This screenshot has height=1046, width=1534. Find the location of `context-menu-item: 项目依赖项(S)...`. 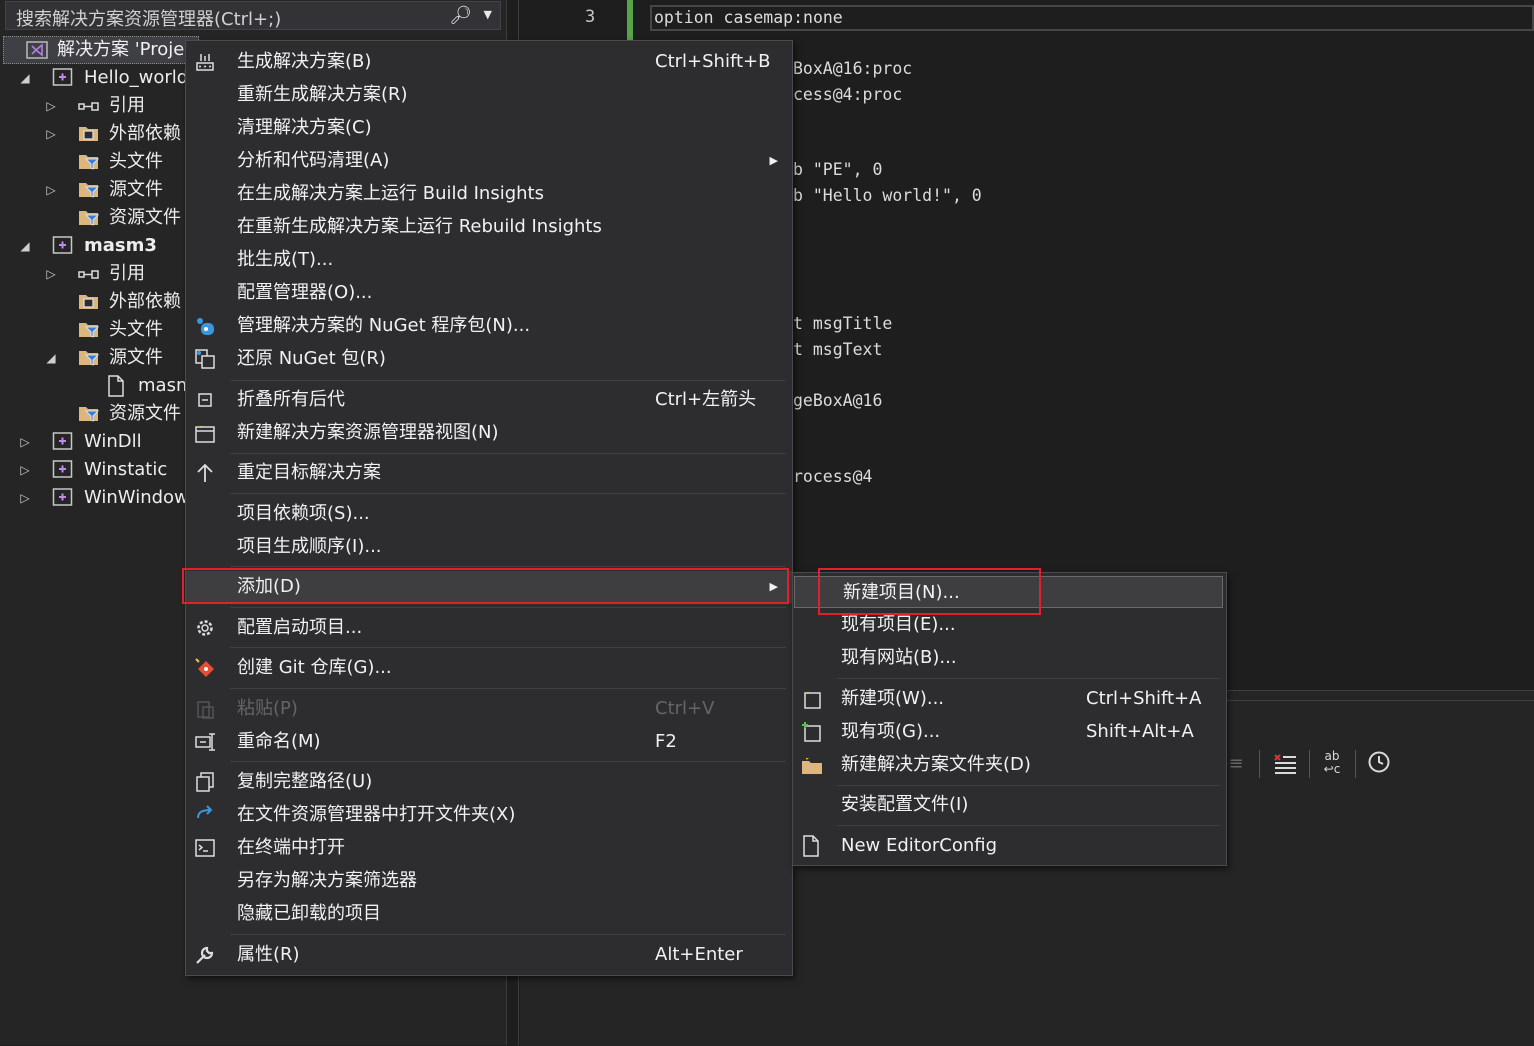

context-menu-item: 项目依赖项(S)... is located at coordinates (489, 514).